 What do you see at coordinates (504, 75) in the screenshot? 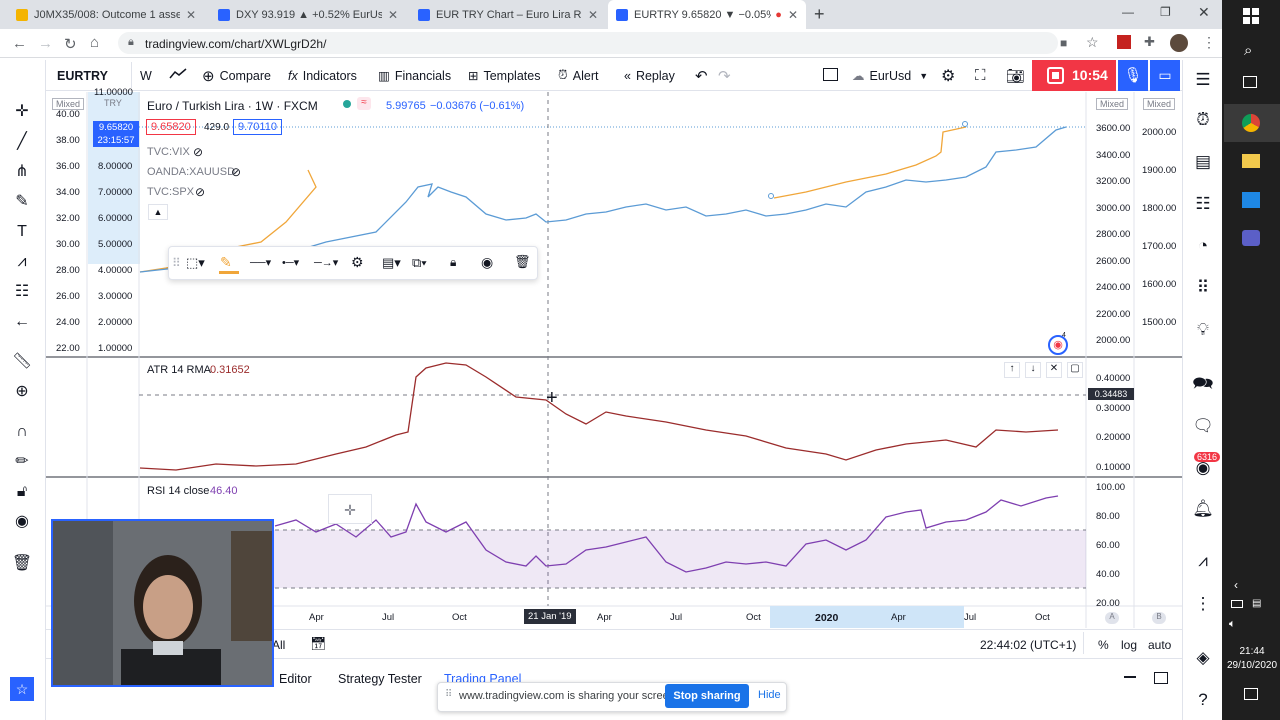
I see `templates-button: ⊞ Templates` at bounding box center [504, 75].